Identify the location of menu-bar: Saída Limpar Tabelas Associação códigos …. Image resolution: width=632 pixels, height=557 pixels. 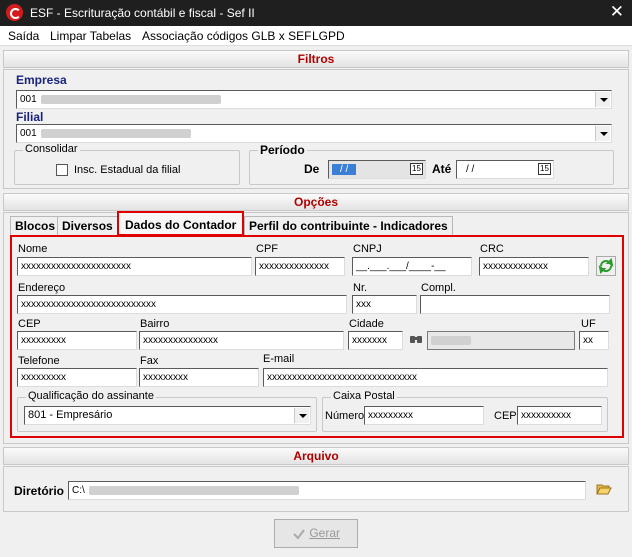
(316, 36).